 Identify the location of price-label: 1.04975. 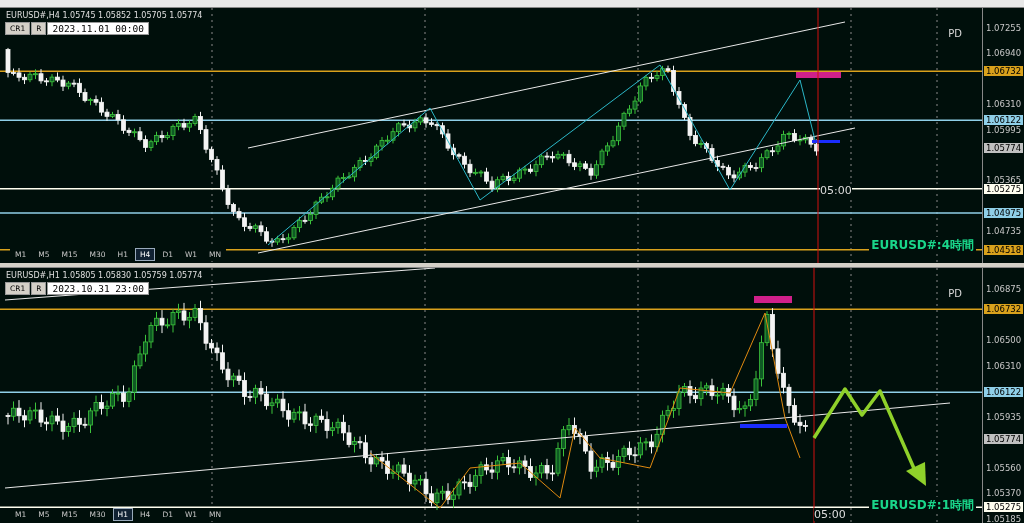
(1004, 212).